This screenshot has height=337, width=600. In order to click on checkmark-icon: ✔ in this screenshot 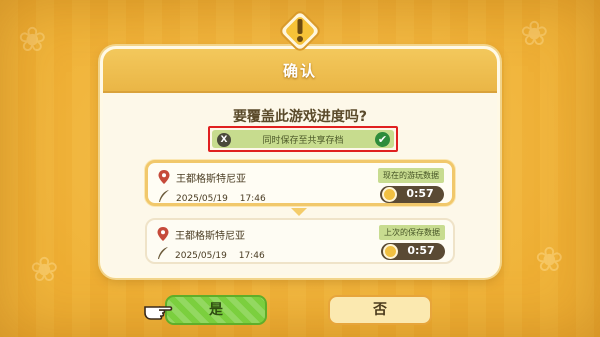, I will do `click(382, 139)`.